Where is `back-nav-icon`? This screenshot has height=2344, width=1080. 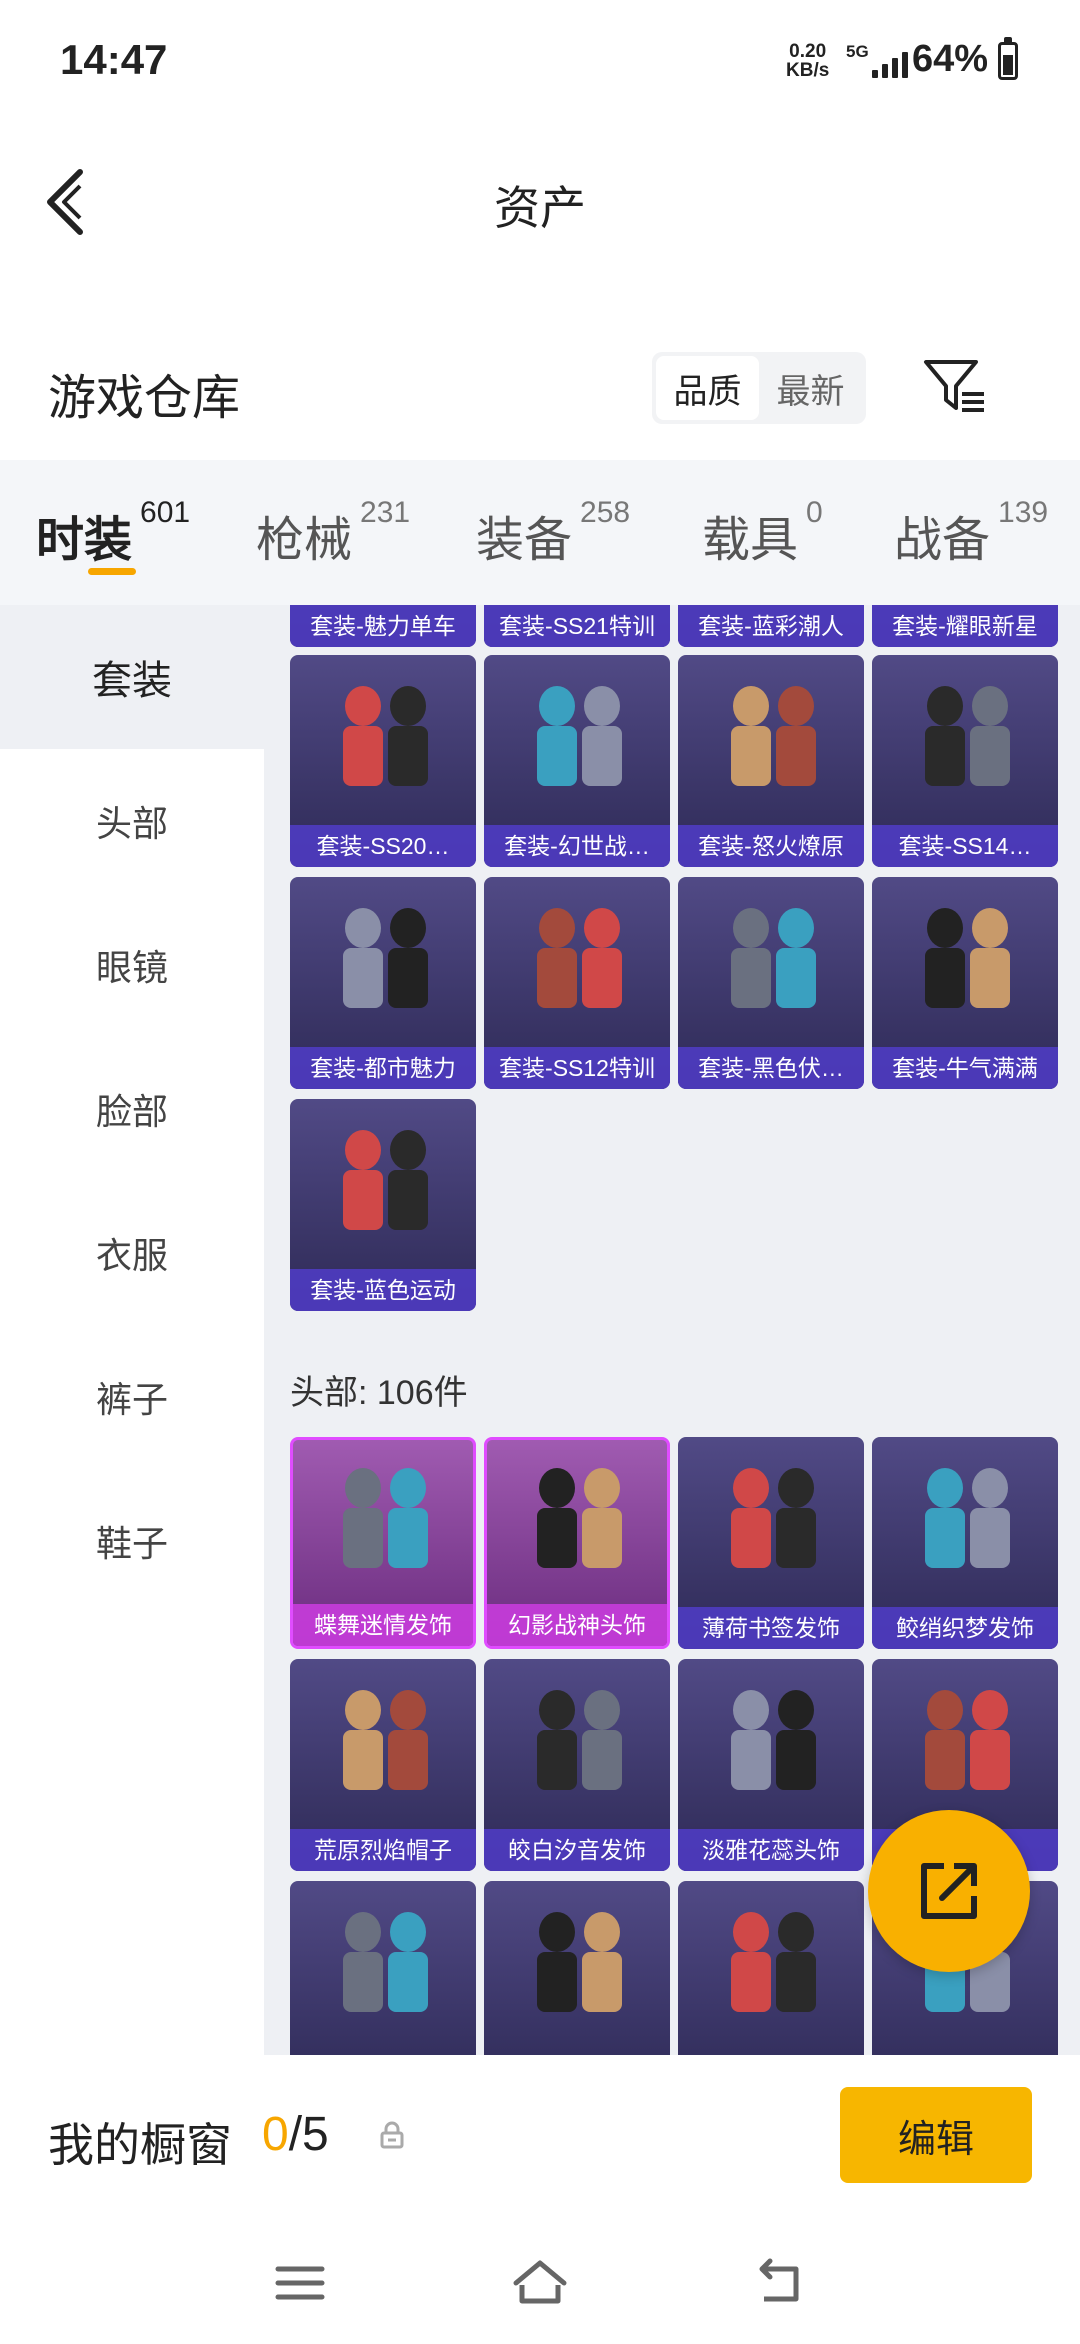
back-nav-icon is located at coordinates (780, 2283).